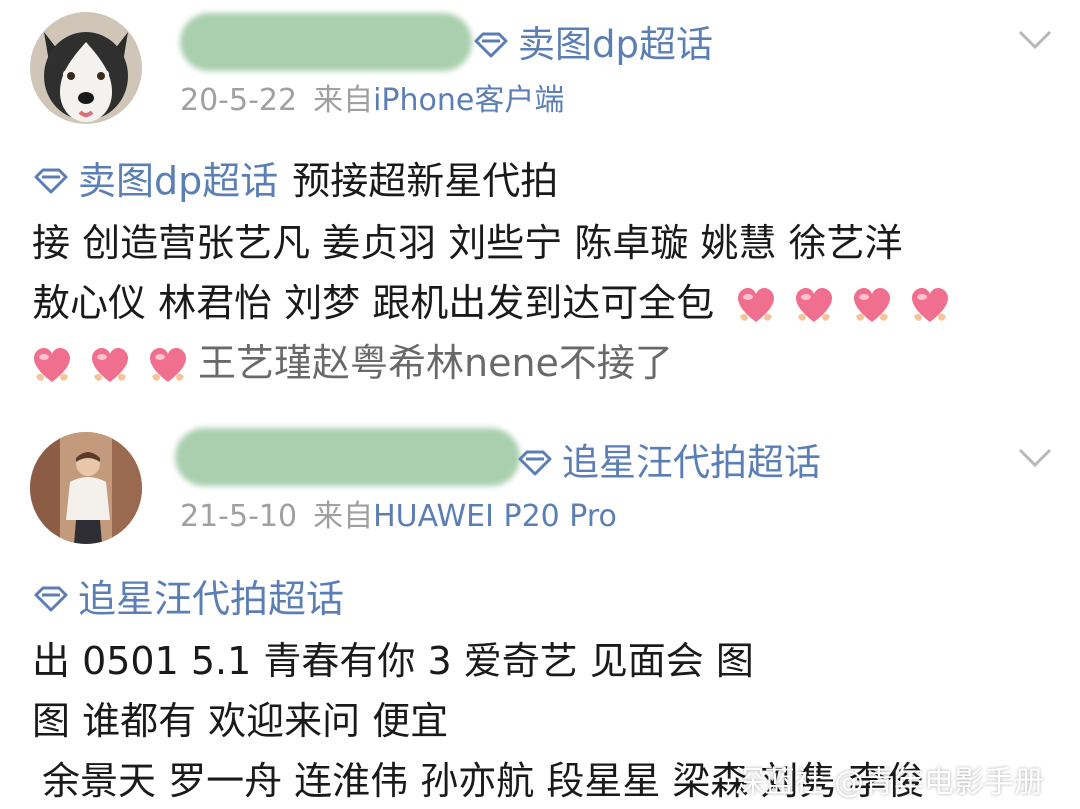 This screenshot has width=1080, height=809. I want to click on source-device: HUAWEI P20 Pro, so click(495, 516).